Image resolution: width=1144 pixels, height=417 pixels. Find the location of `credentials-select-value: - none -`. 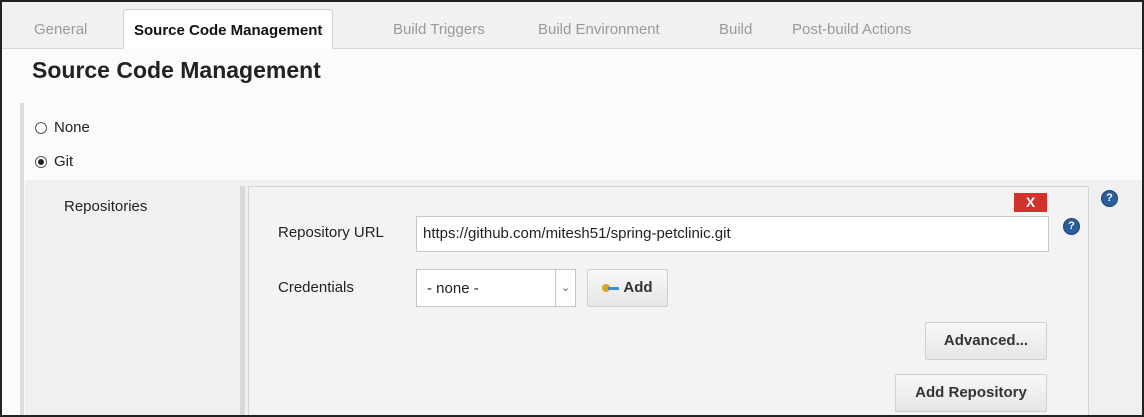

credentials-select-value: - none - is located at coordinates (453, 288).